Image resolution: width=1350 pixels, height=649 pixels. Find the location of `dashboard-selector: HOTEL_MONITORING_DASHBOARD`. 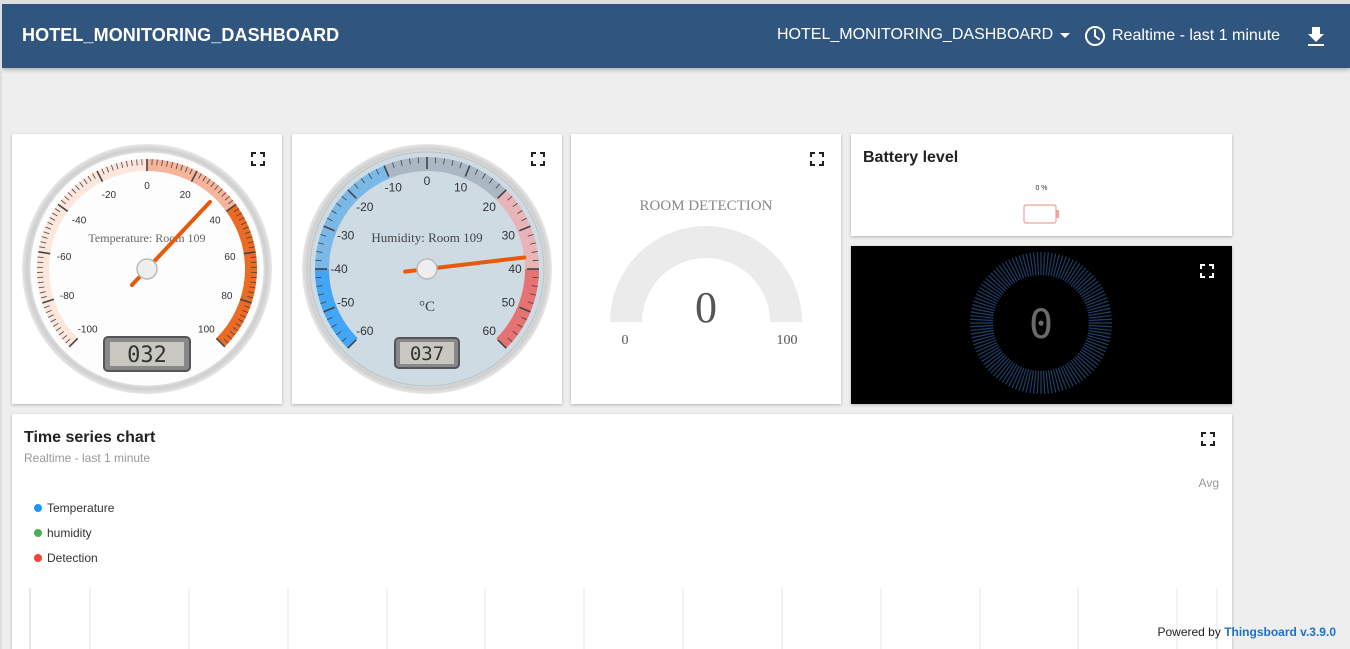

dashboard-selector: HOTEL_MONITORING_DASHBOARD is located at coordinates (924, 35).